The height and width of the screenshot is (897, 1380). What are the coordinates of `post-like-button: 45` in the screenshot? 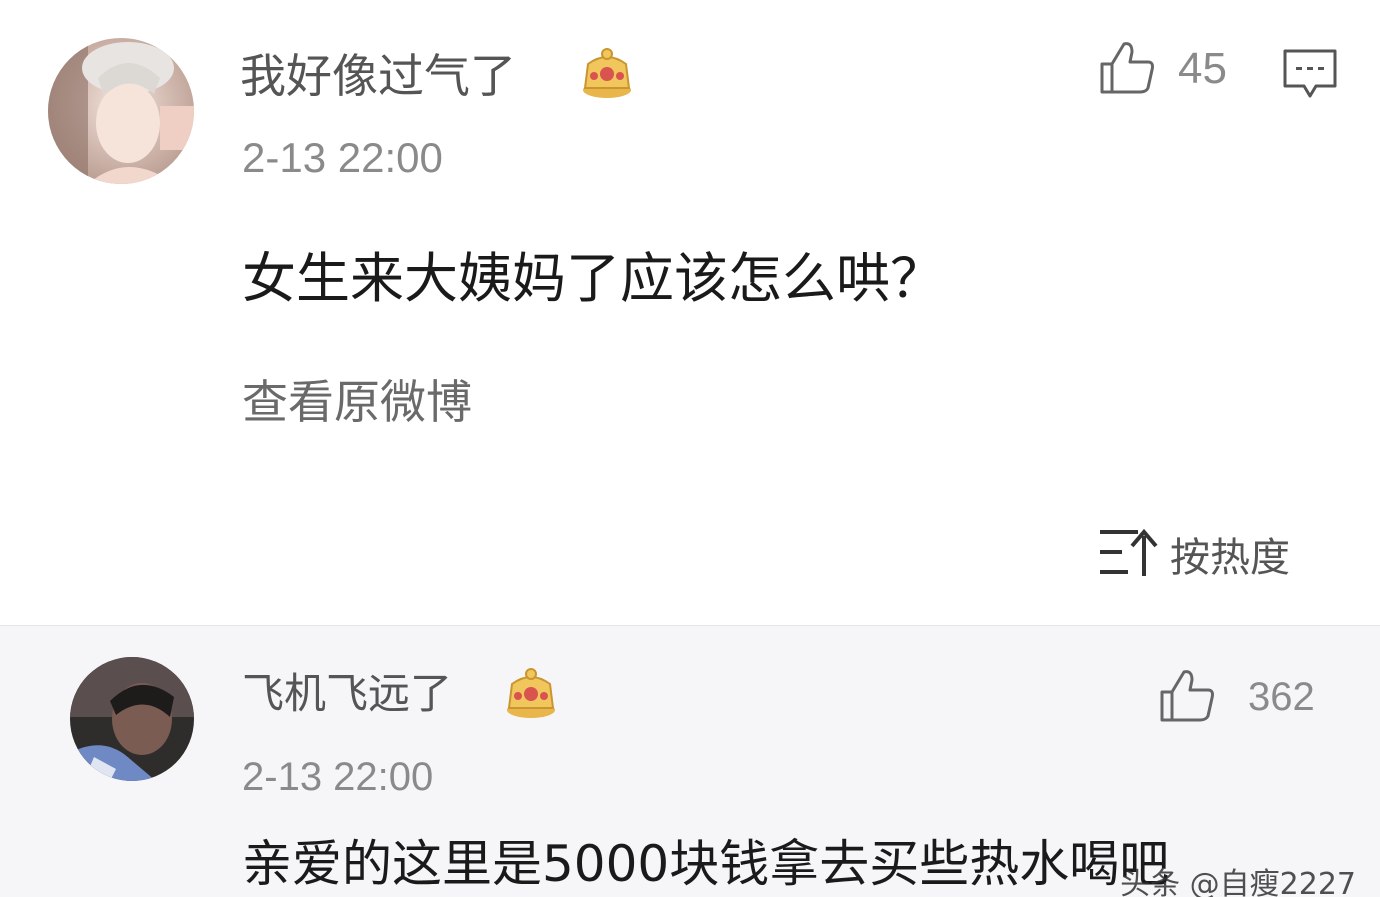 It's located at (1162, 69).